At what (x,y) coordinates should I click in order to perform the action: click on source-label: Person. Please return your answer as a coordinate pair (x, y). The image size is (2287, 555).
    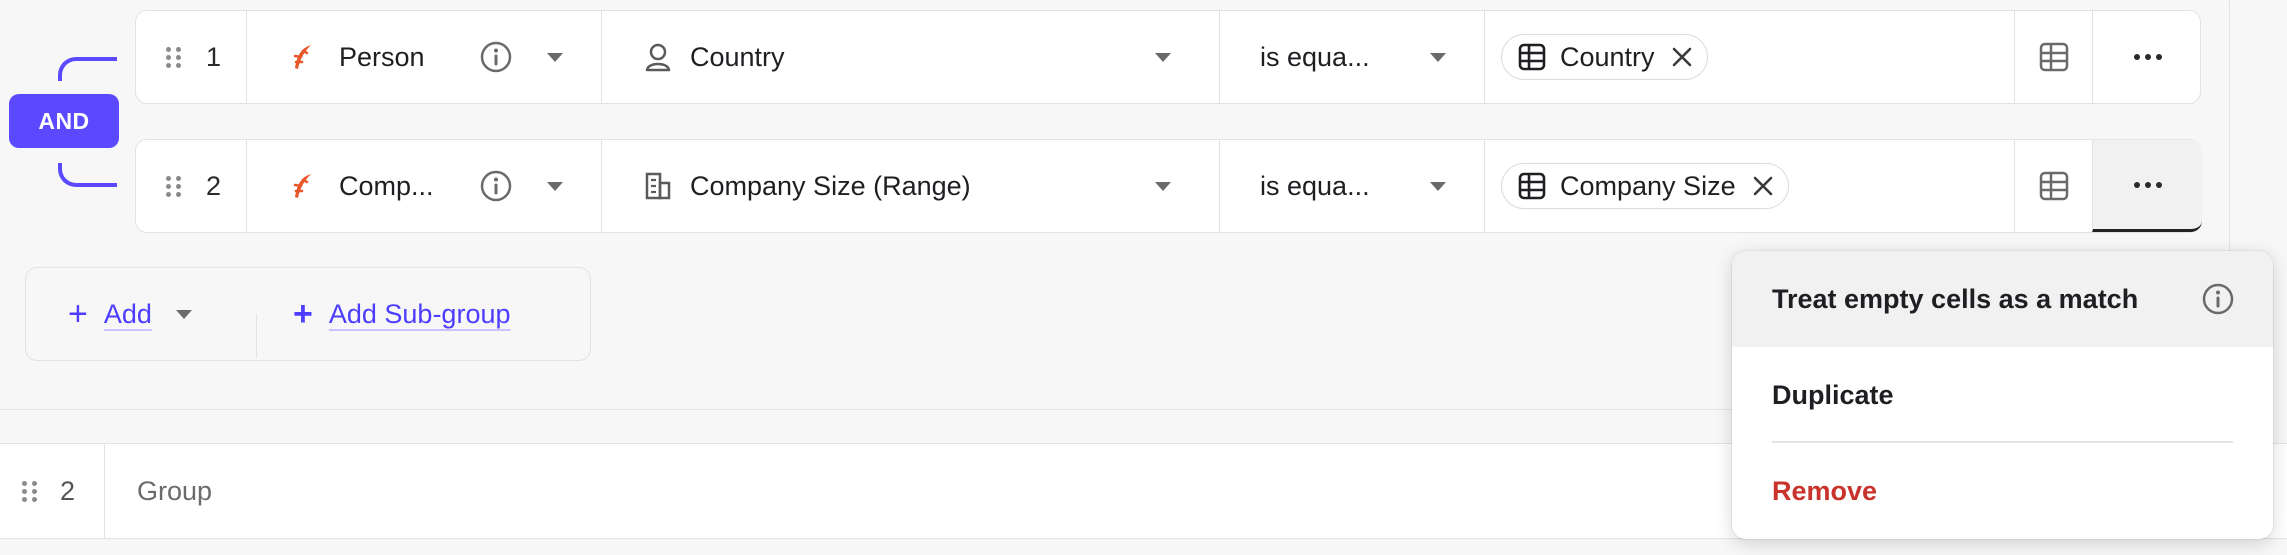
    Looking at the image, I should click on (382, 56).